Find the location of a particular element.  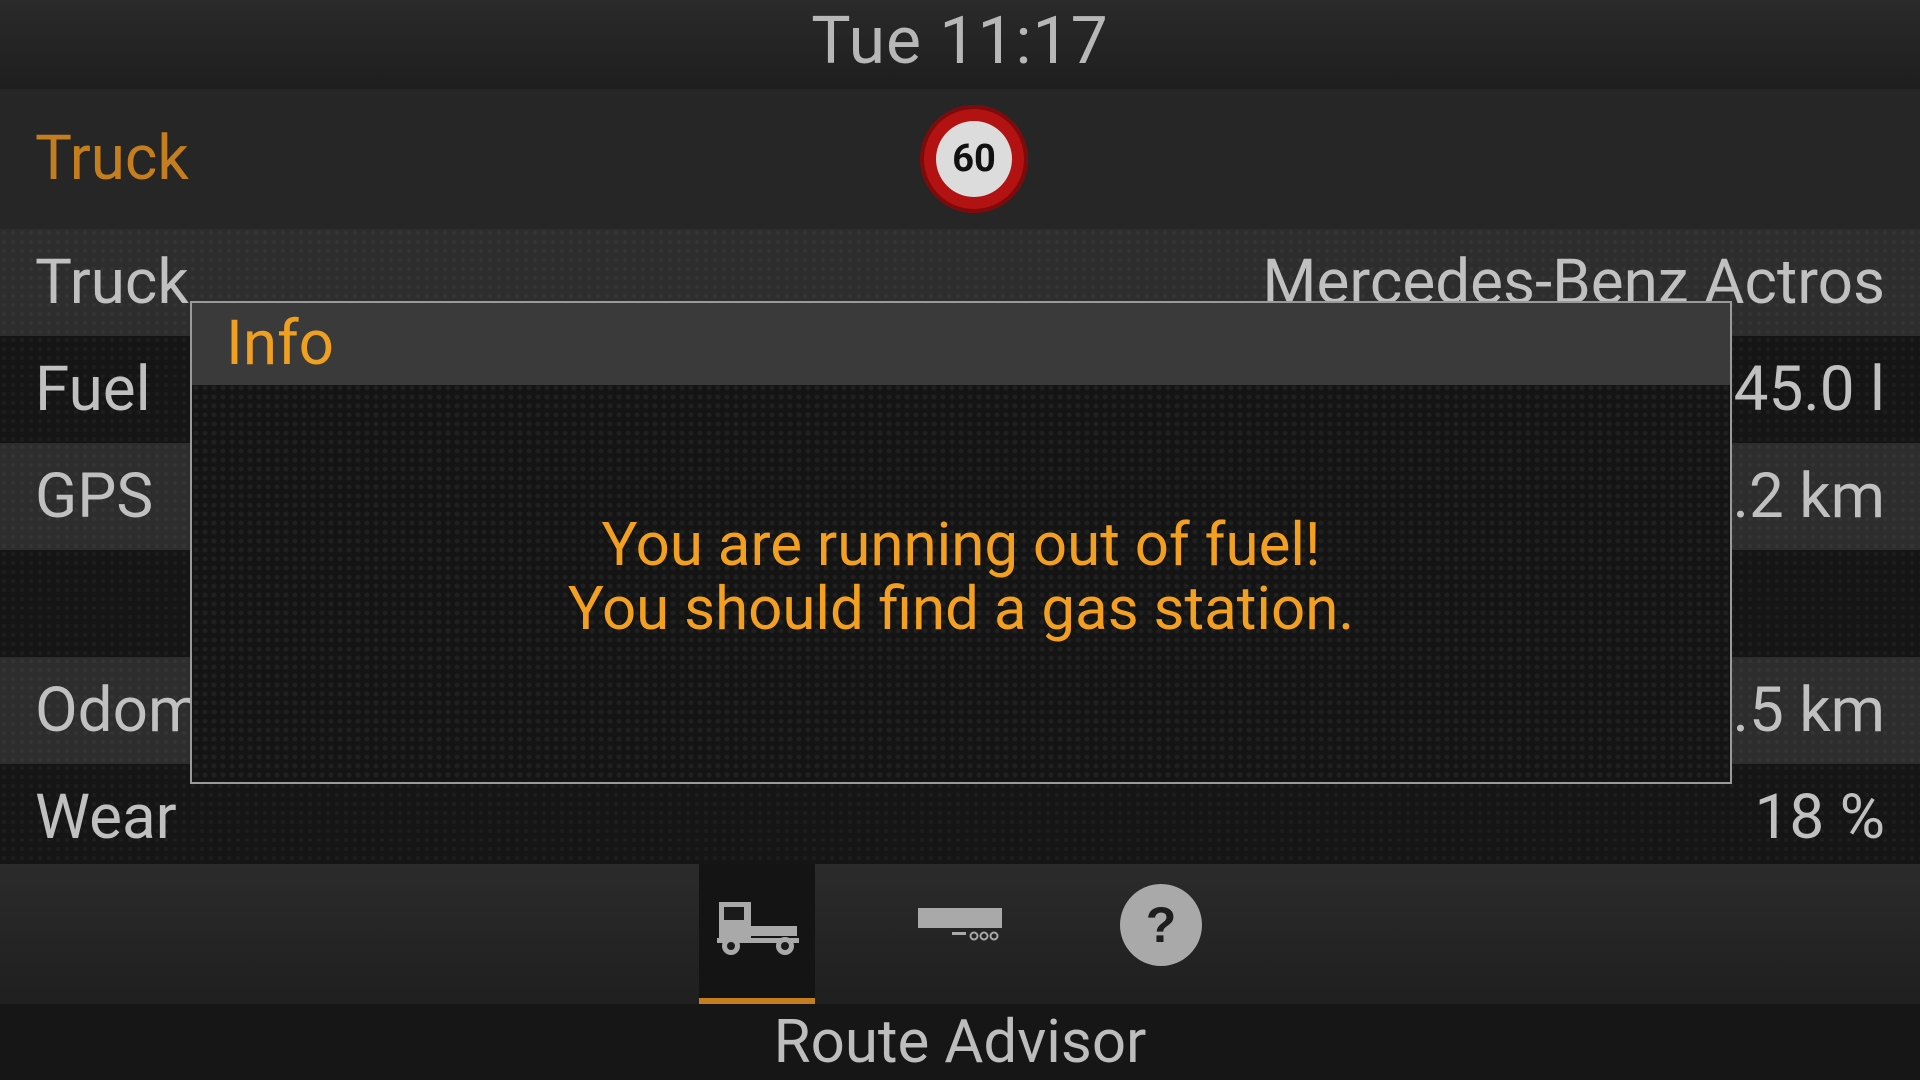

section-title: Truck is located at coordinates (112, 158).